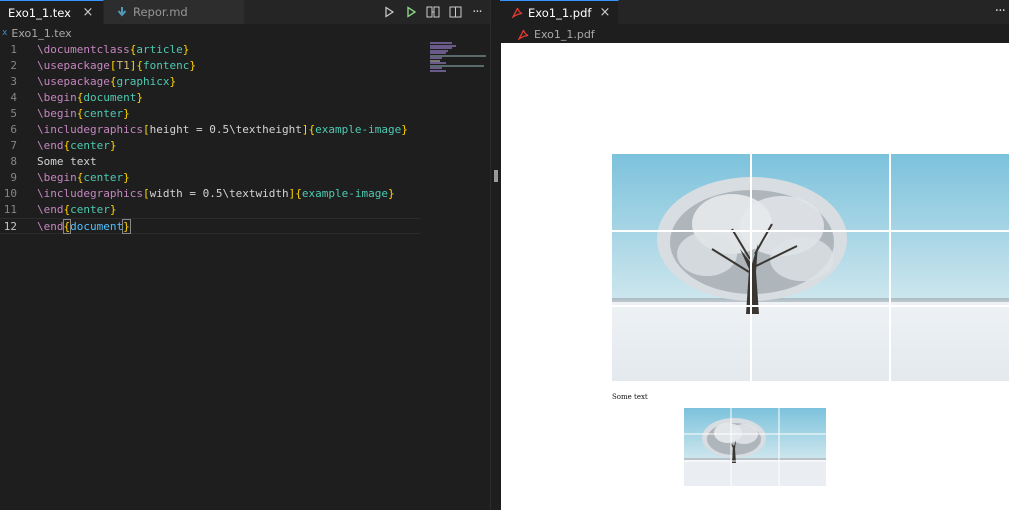  Describe the element at coordinates (219, 193) in the screenshot. I see `latex-option: width = 0.5\textwidth` at that location.